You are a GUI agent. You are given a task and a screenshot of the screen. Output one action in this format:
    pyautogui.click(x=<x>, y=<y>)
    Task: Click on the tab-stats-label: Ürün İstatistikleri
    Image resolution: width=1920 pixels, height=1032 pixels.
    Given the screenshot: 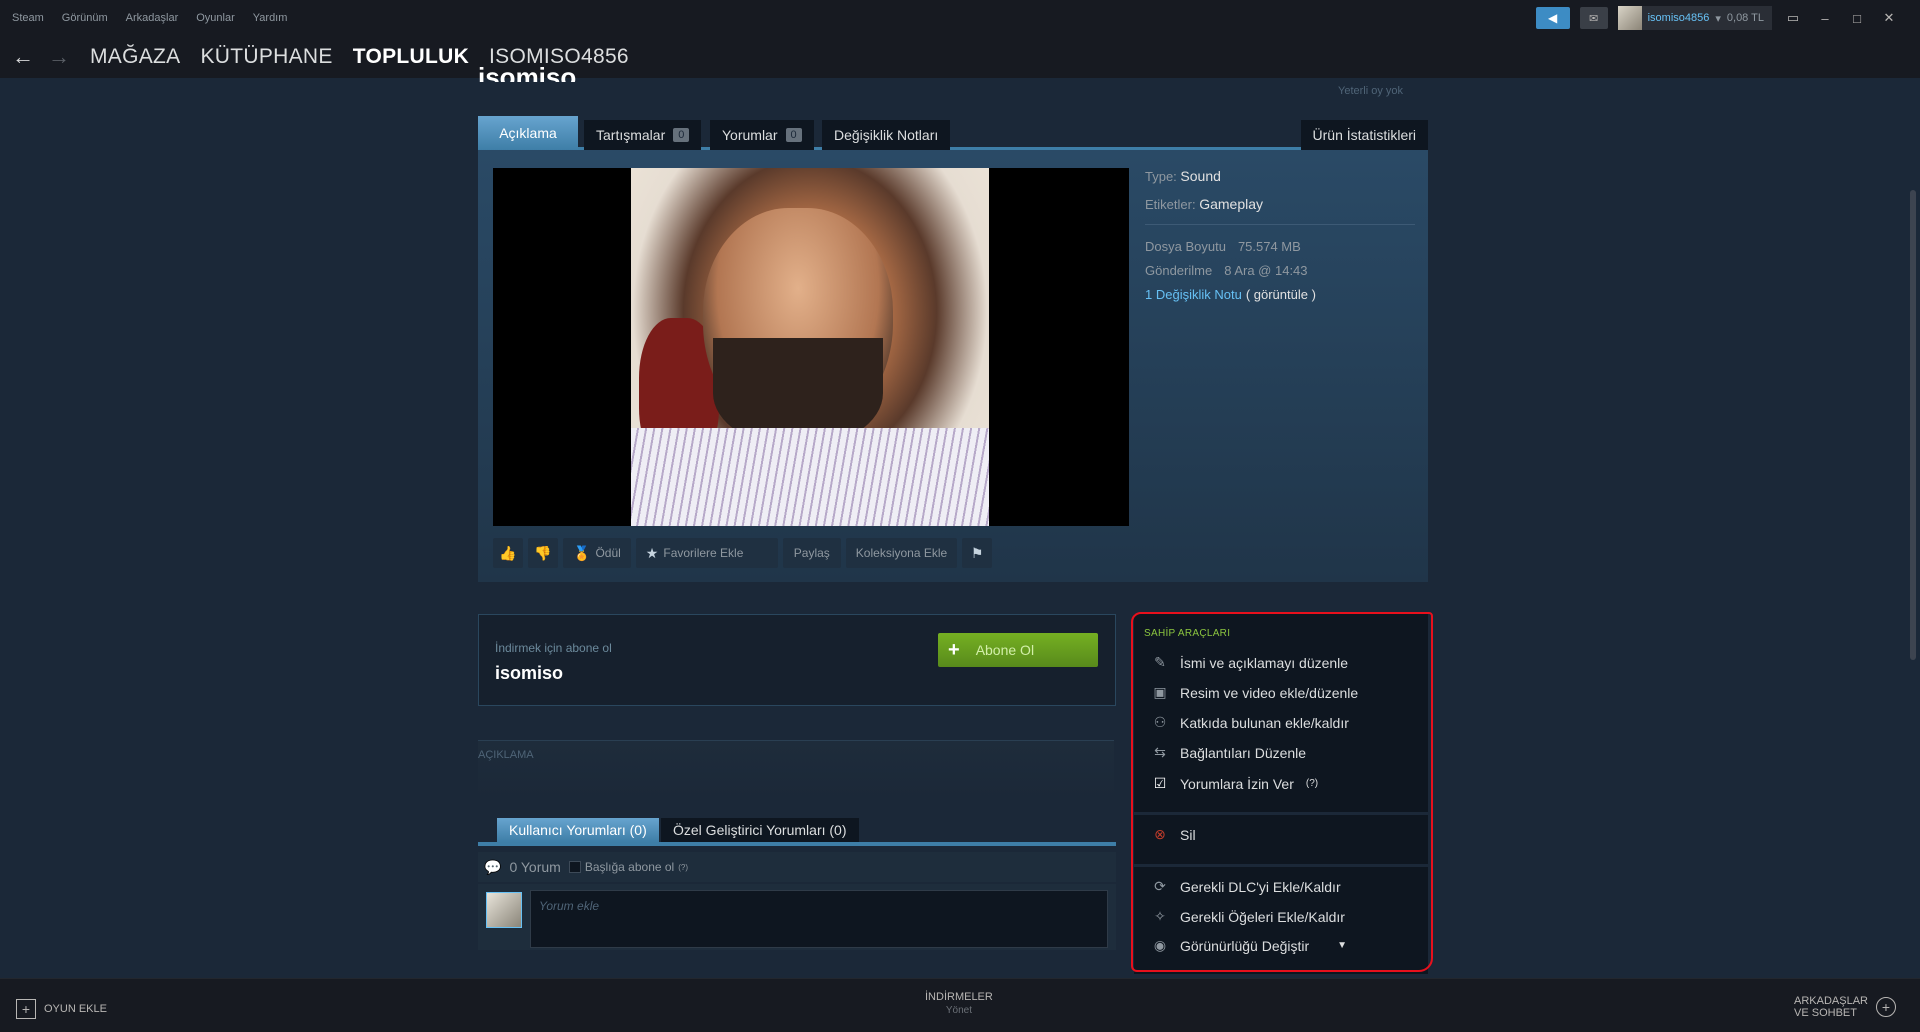 What is the action you would take?
    pyautogui.click(x=1364, y=135)
    